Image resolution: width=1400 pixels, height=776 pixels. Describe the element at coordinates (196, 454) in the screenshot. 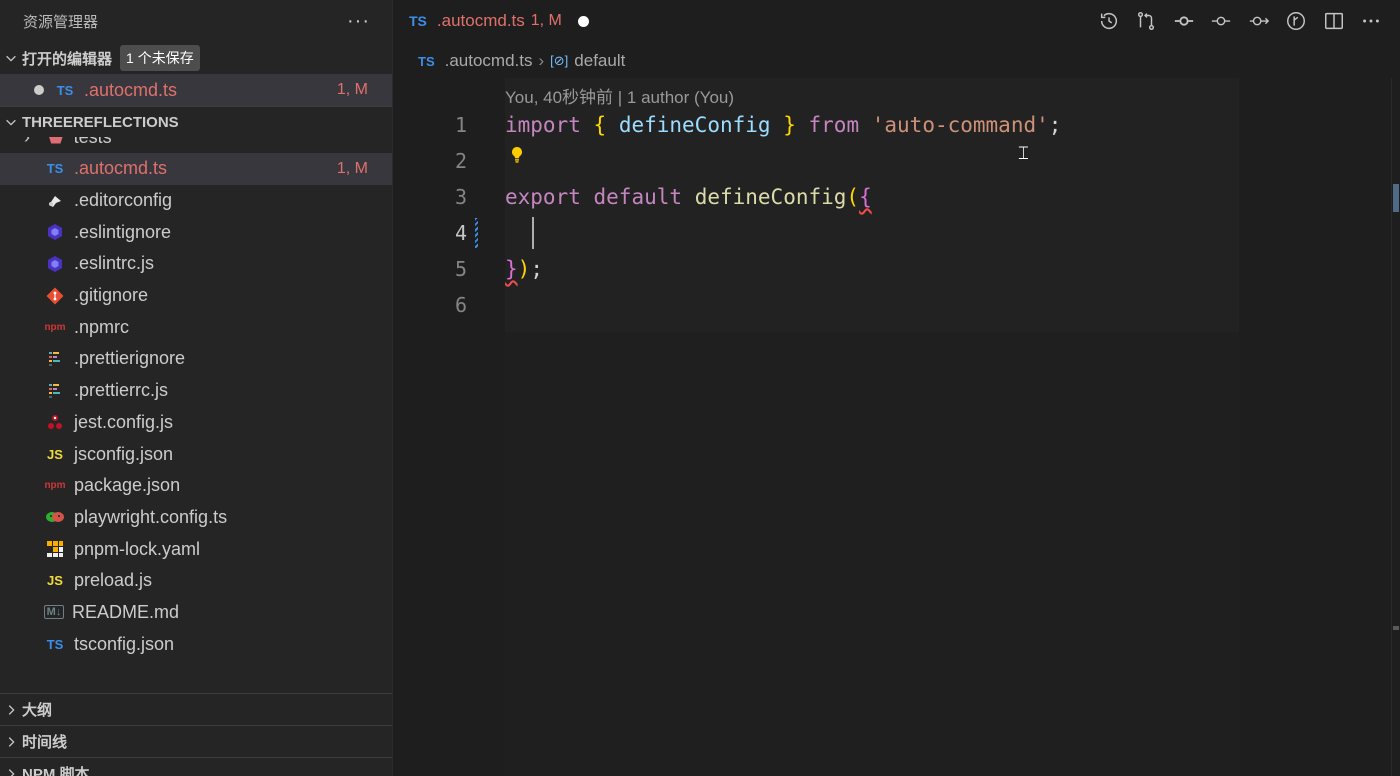

I see `tree-file-item: JS jsconfig.json` at that location.